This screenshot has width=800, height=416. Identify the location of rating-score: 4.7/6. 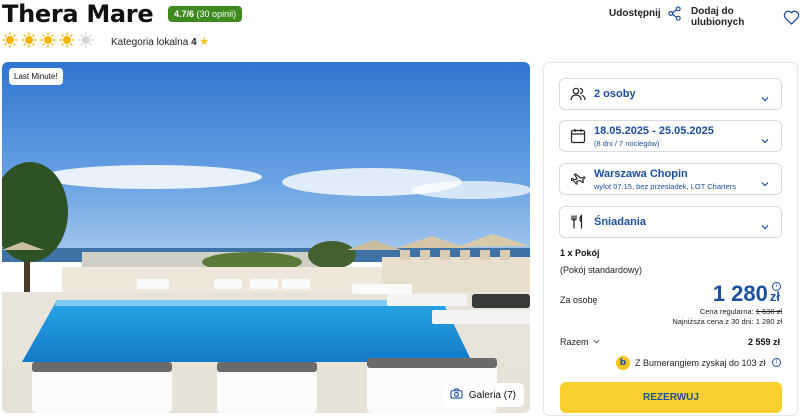
(184, 14).